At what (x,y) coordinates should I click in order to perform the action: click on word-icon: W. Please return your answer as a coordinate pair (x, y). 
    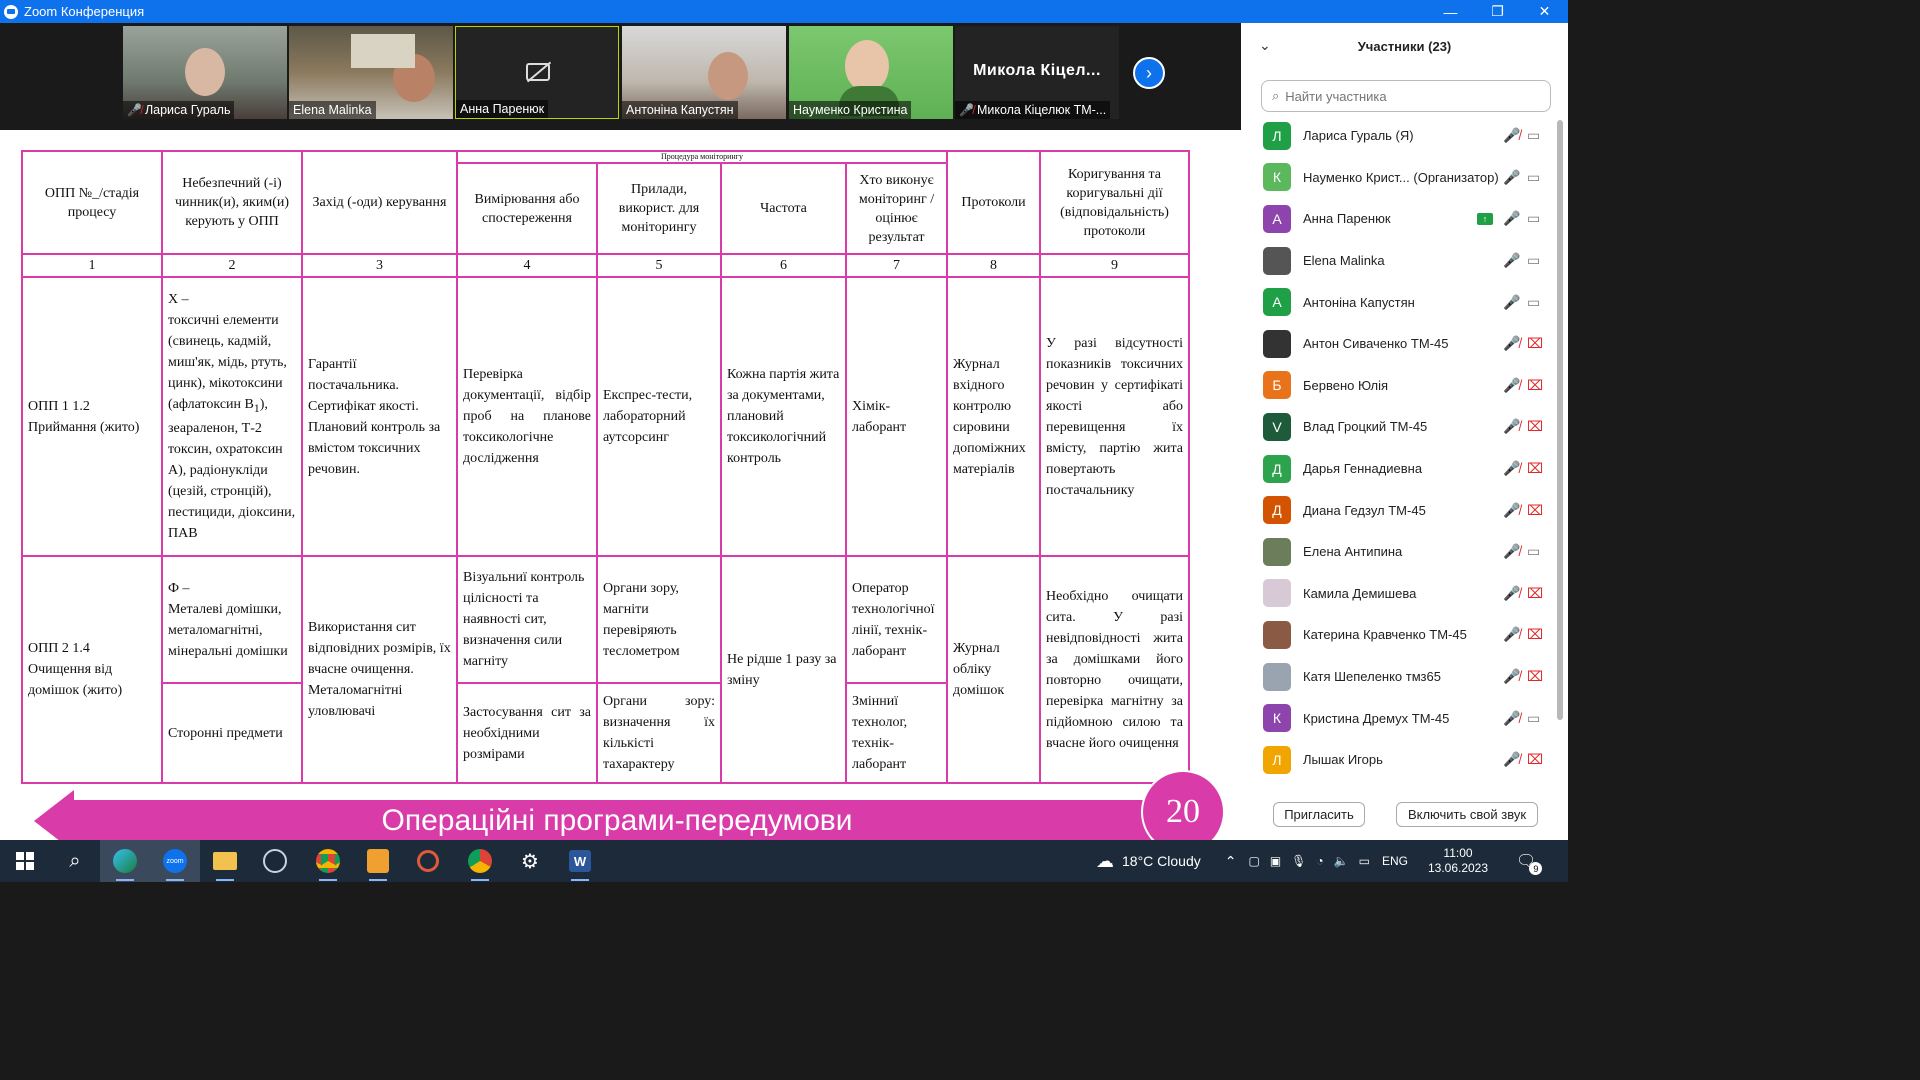
    Looking at the image, I should click on (580, 861).